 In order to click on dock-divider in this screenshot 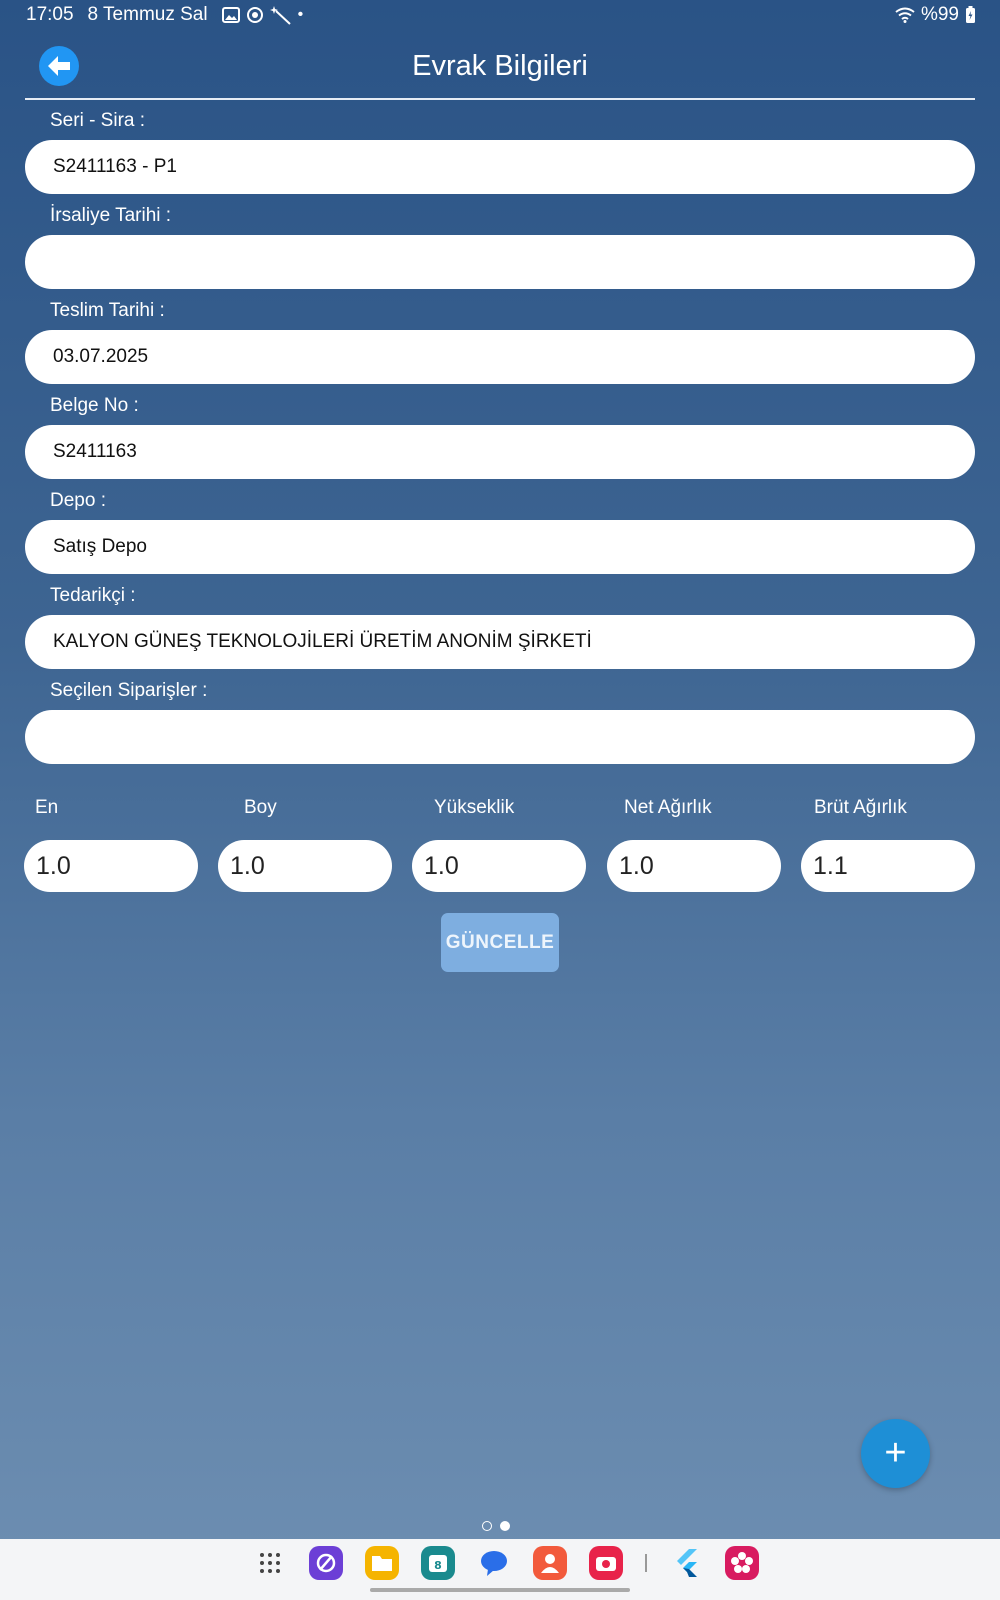, I will do `click(646, 1563)`.